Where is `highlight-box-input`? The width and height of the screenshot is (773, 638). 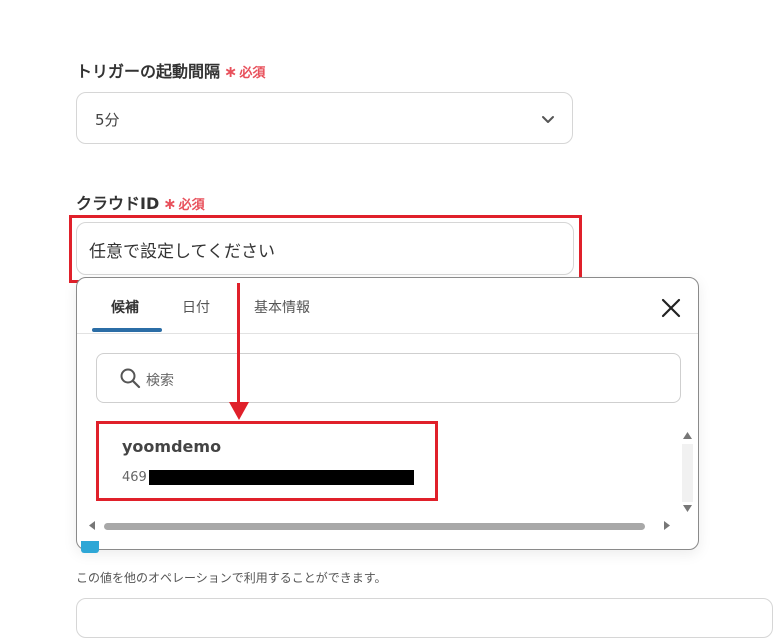 highlight-box-input is located at coordinates (325, 249).